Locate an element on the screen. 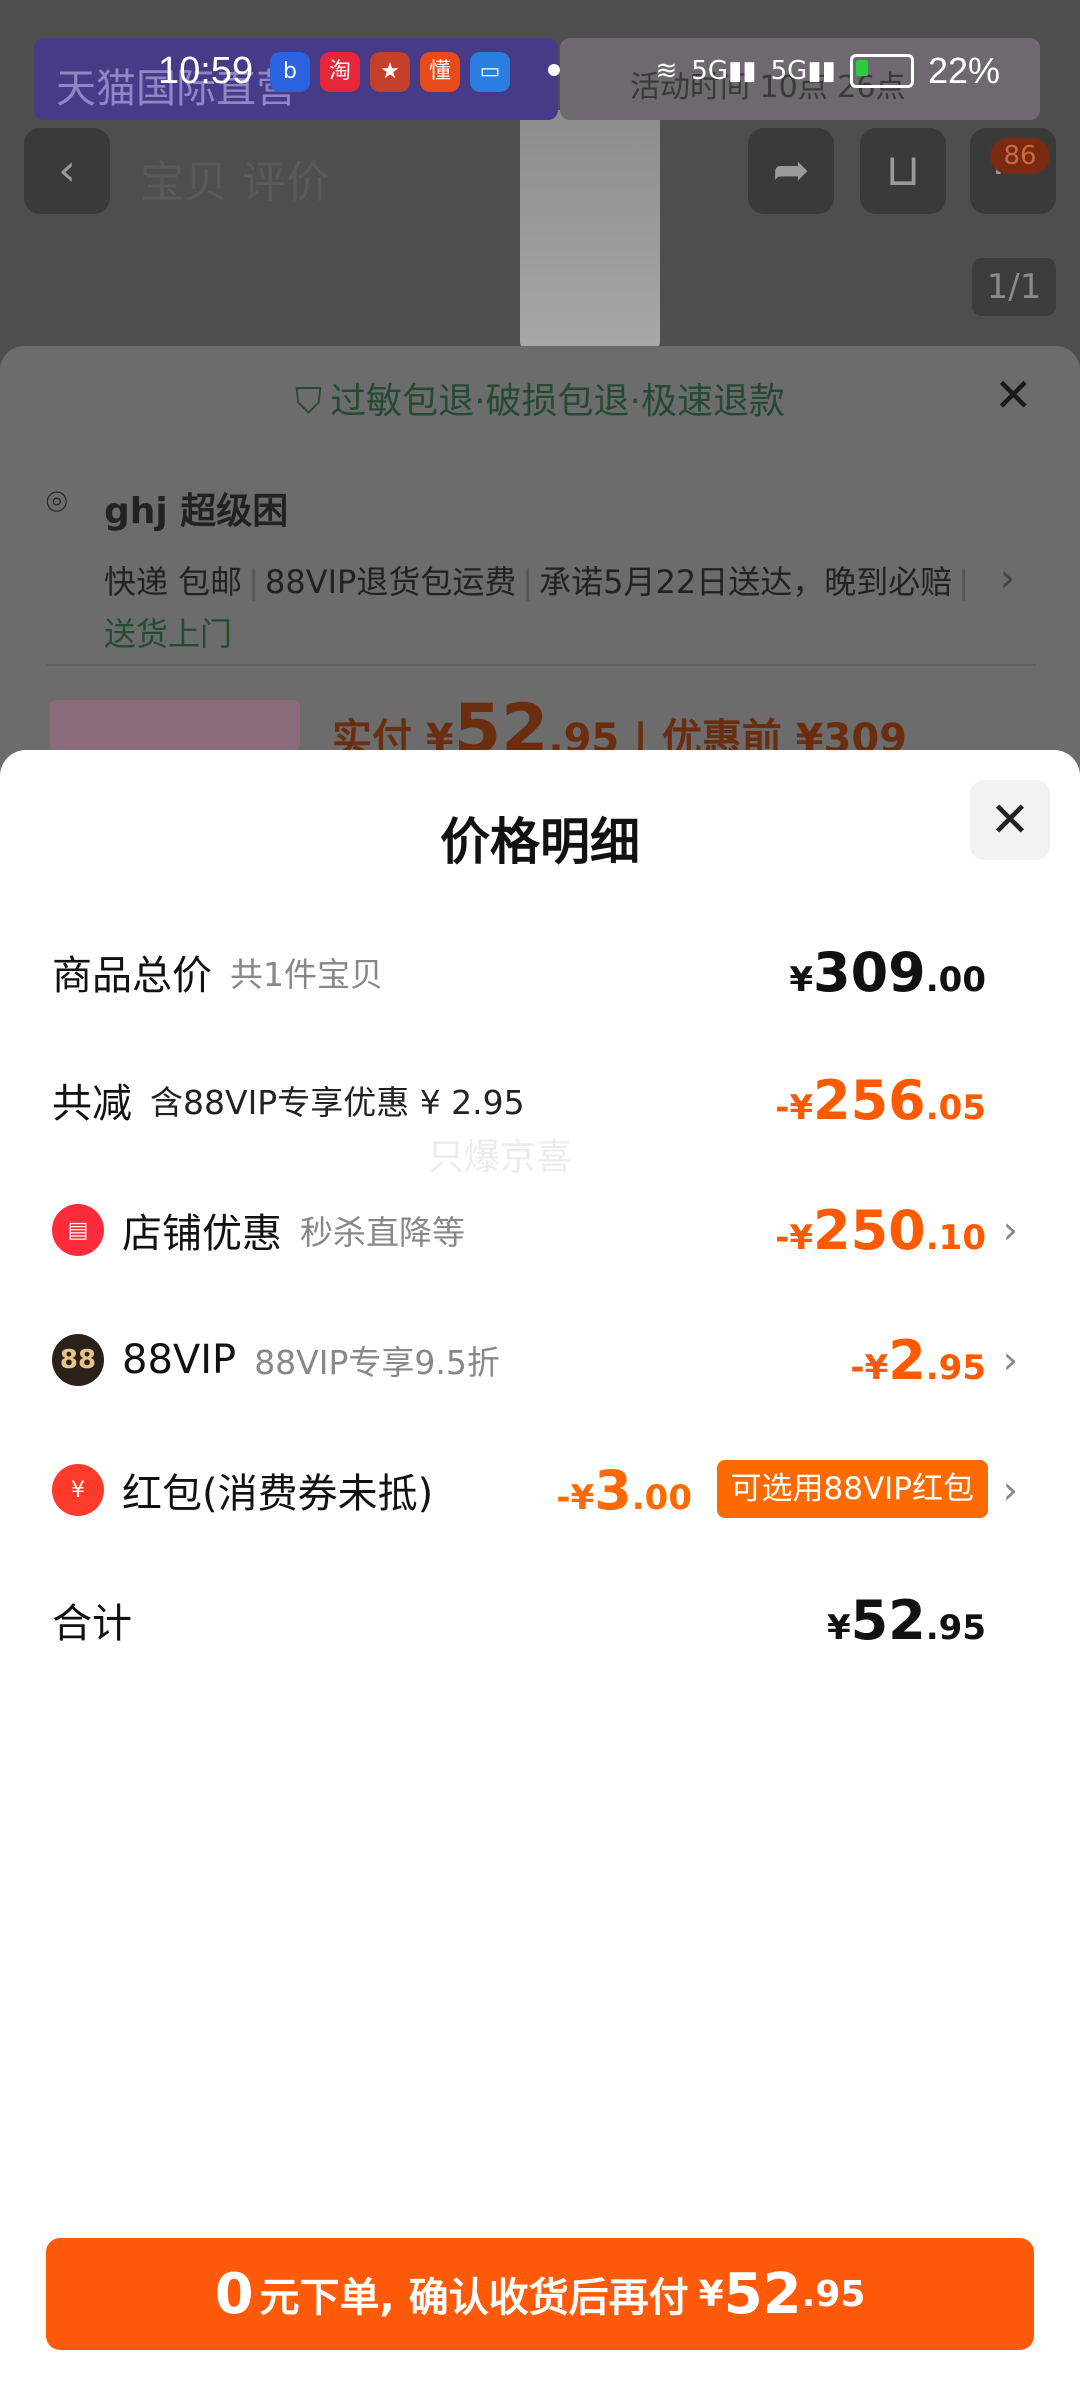  signal-icon-1: 5G▮▮ is located at coordinates (724, 71).